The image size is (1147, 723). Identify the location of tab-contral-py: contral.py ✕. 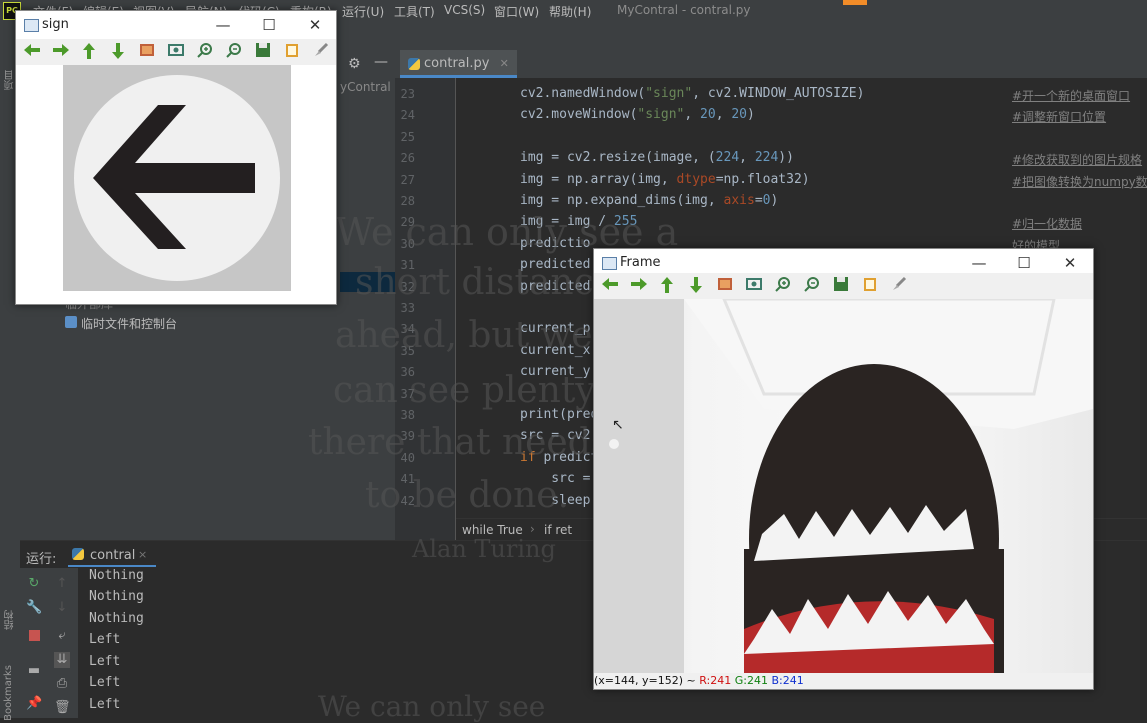
(458, 64).